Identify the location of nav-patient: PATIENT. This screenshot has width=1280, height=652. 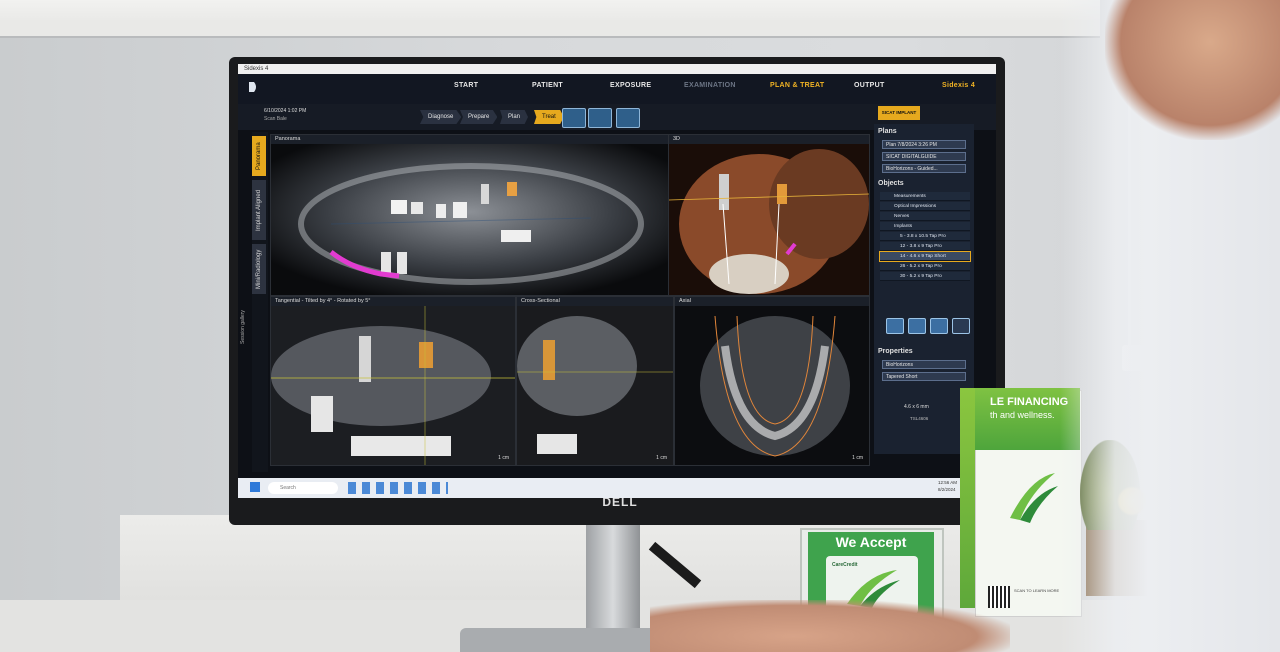
(547, 85).